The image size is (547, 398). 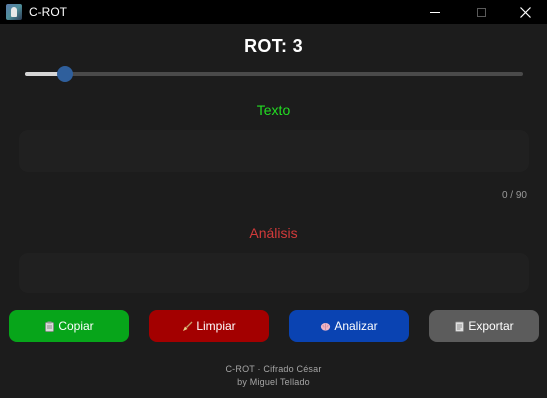 What do you see at coordinates (14, 12) in the screenshot?
I see `app-icon` at bounding box center [14, 12].